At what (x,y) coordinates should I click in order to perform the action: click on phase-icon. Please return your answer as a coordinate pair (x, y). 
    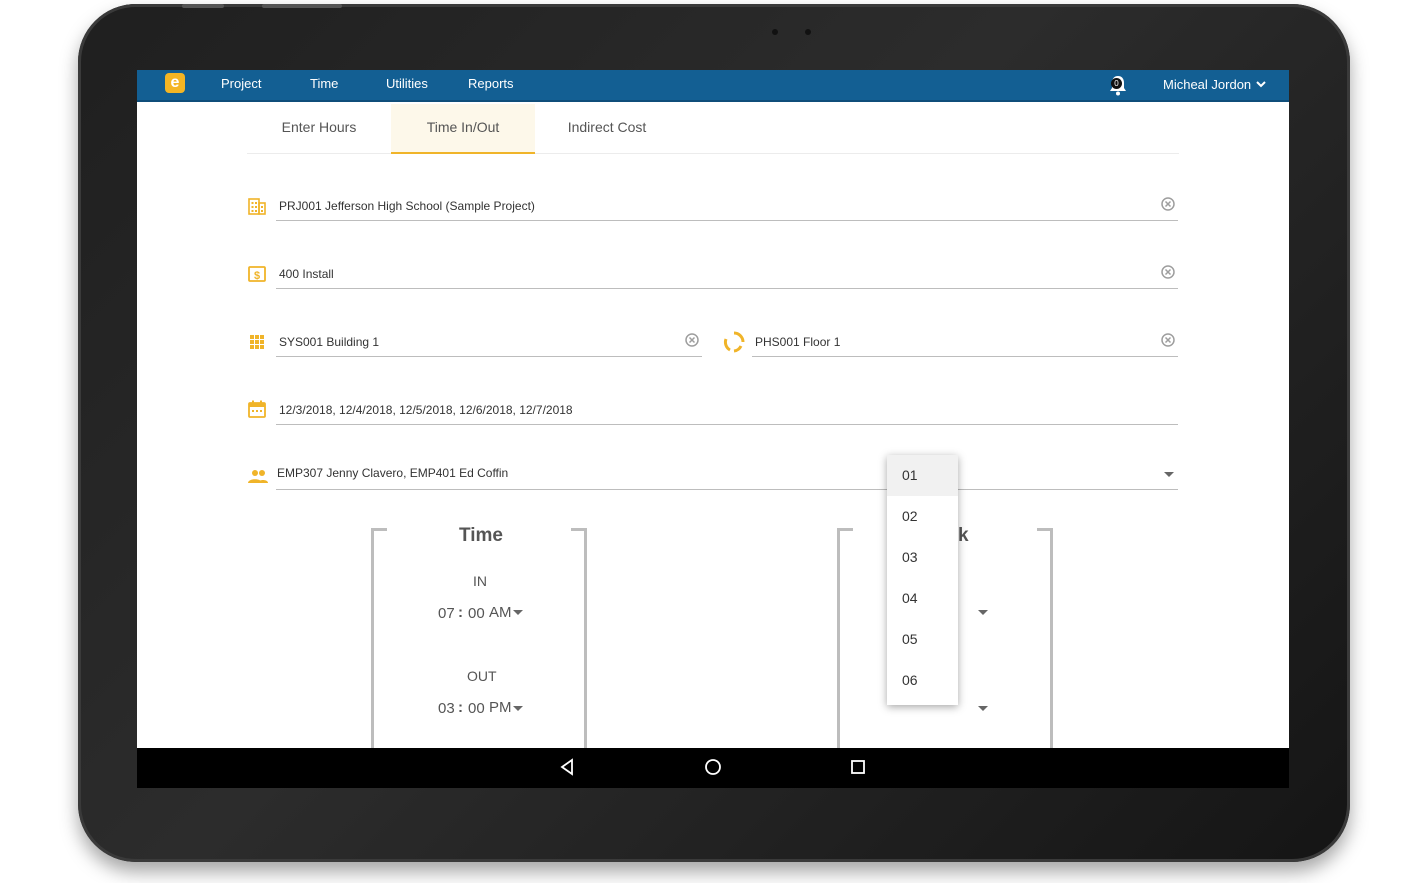
    Looking at the image, I should click on (734, 342).